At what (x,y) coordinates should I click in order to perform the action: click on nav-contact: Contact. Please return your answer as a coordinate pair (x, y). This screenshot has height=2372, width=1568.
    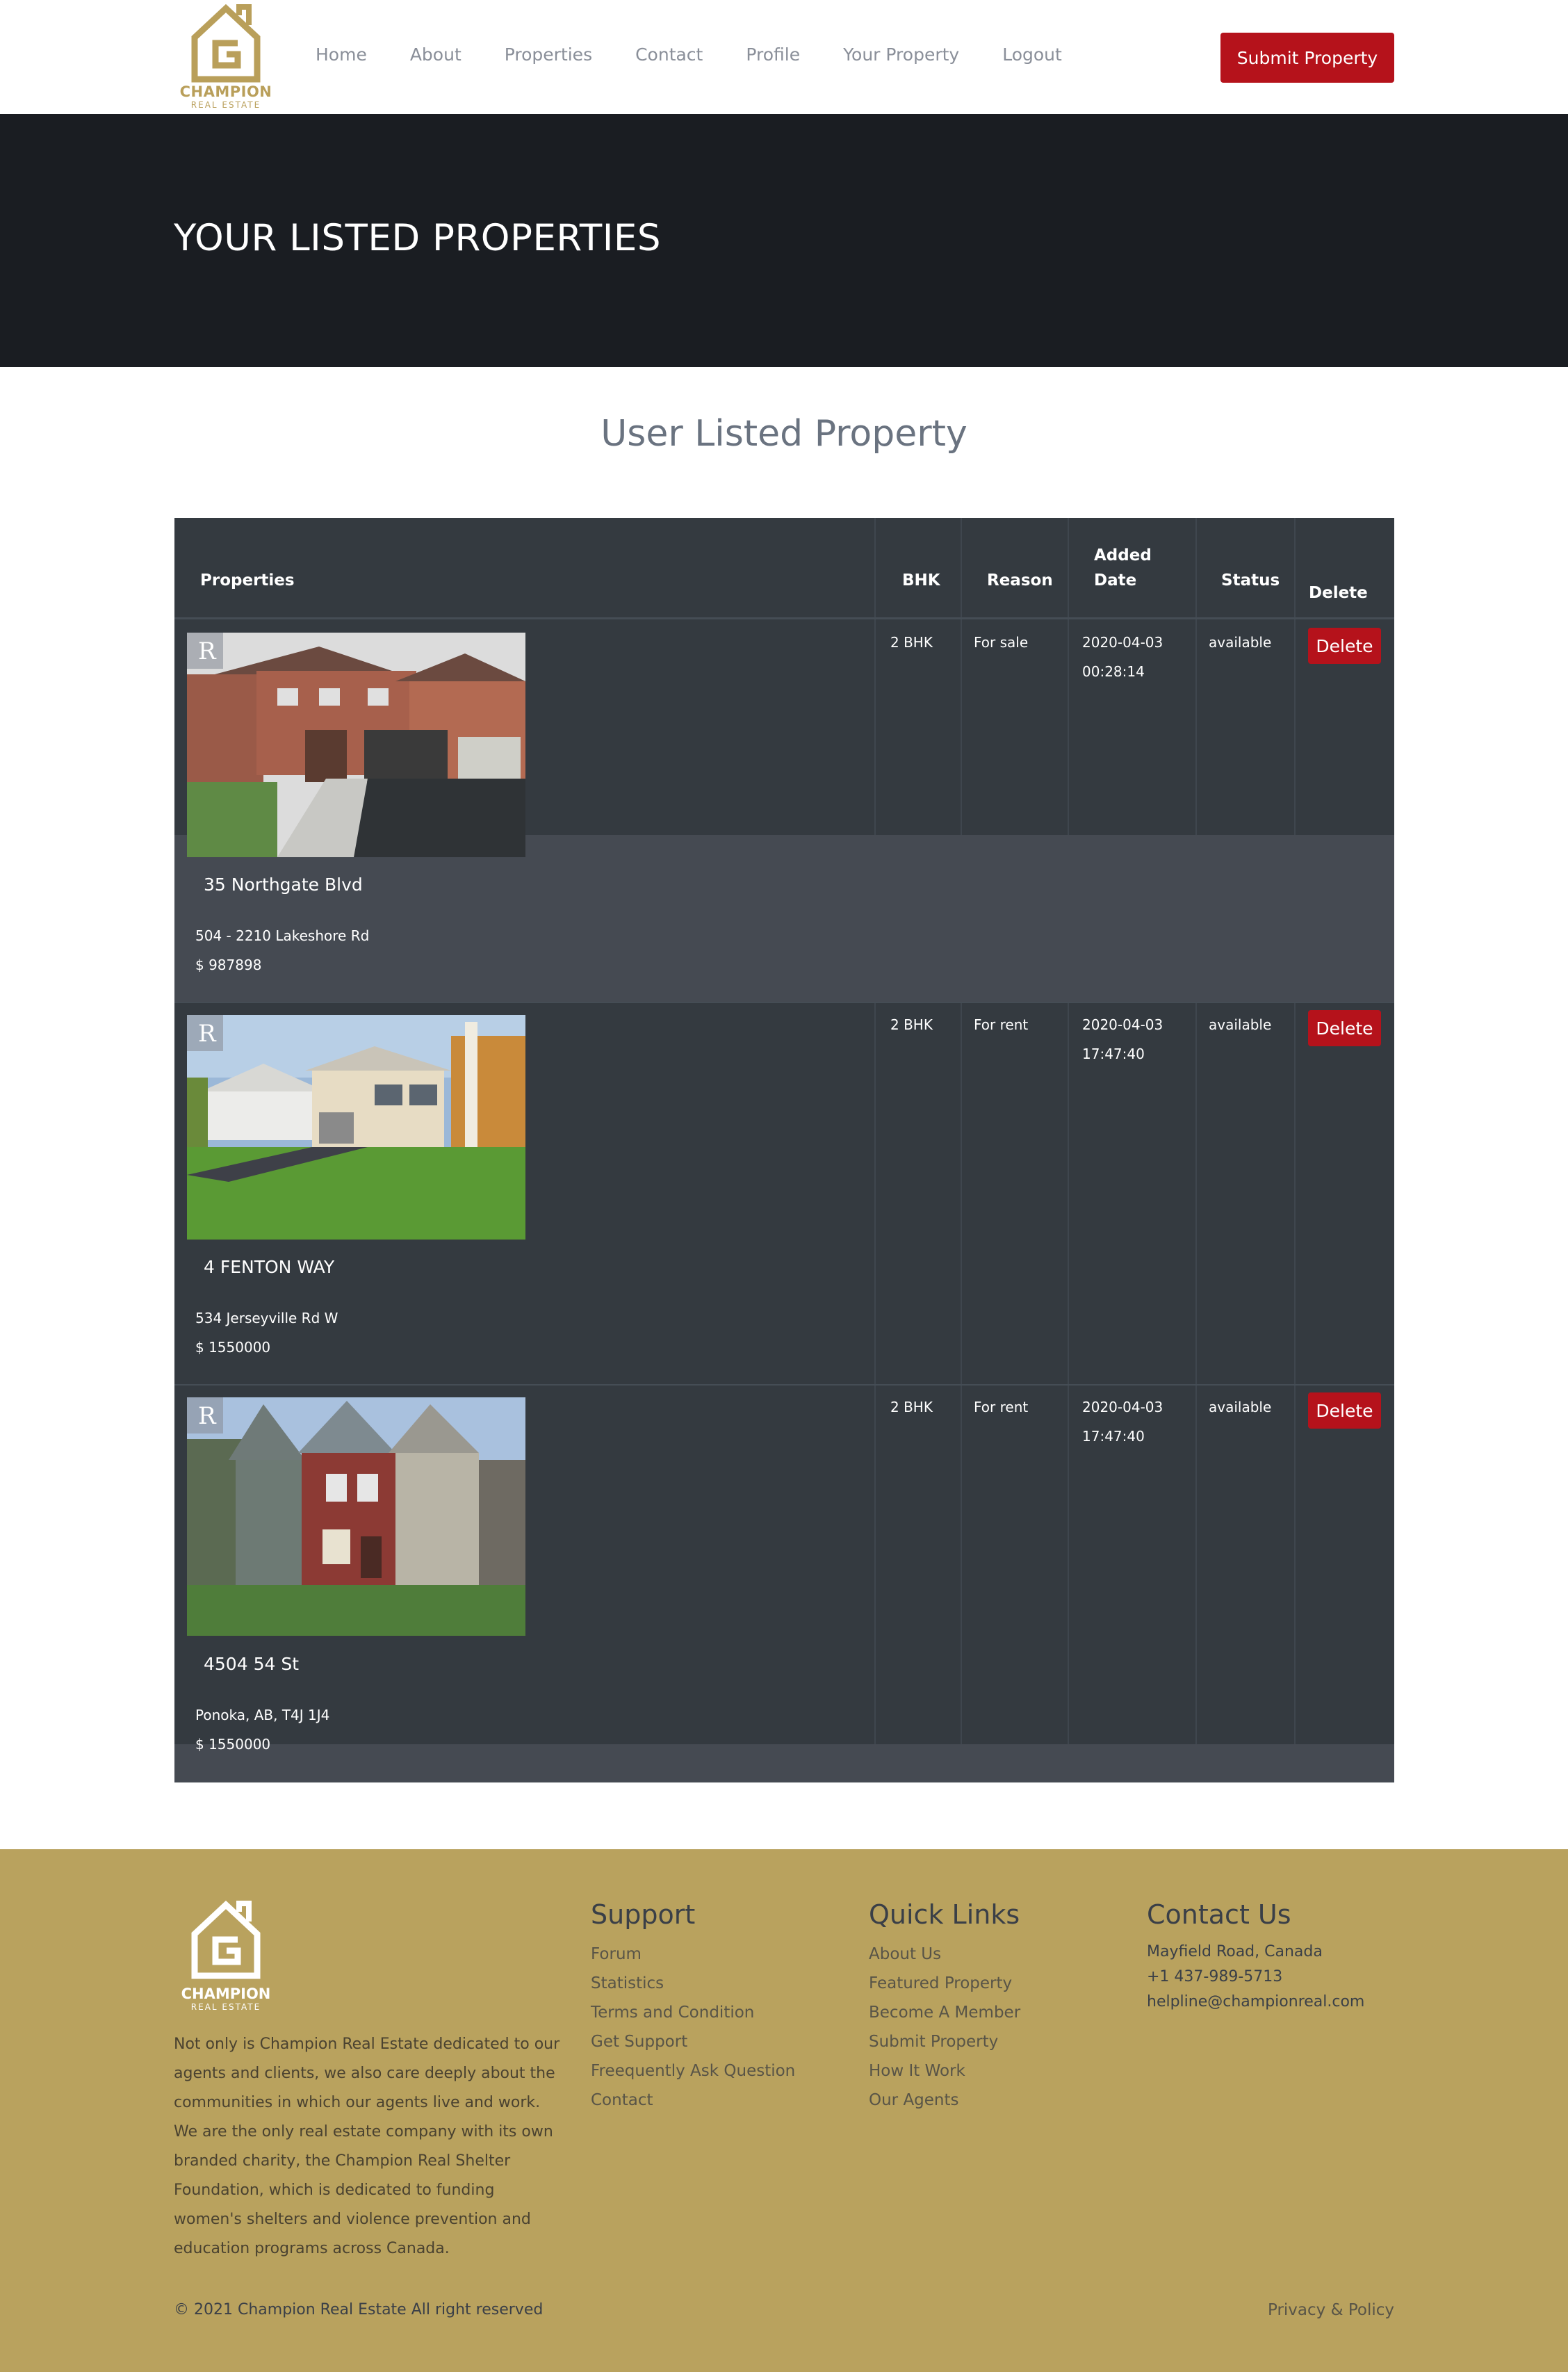
    Looking at the image, I should click on (669, 54).